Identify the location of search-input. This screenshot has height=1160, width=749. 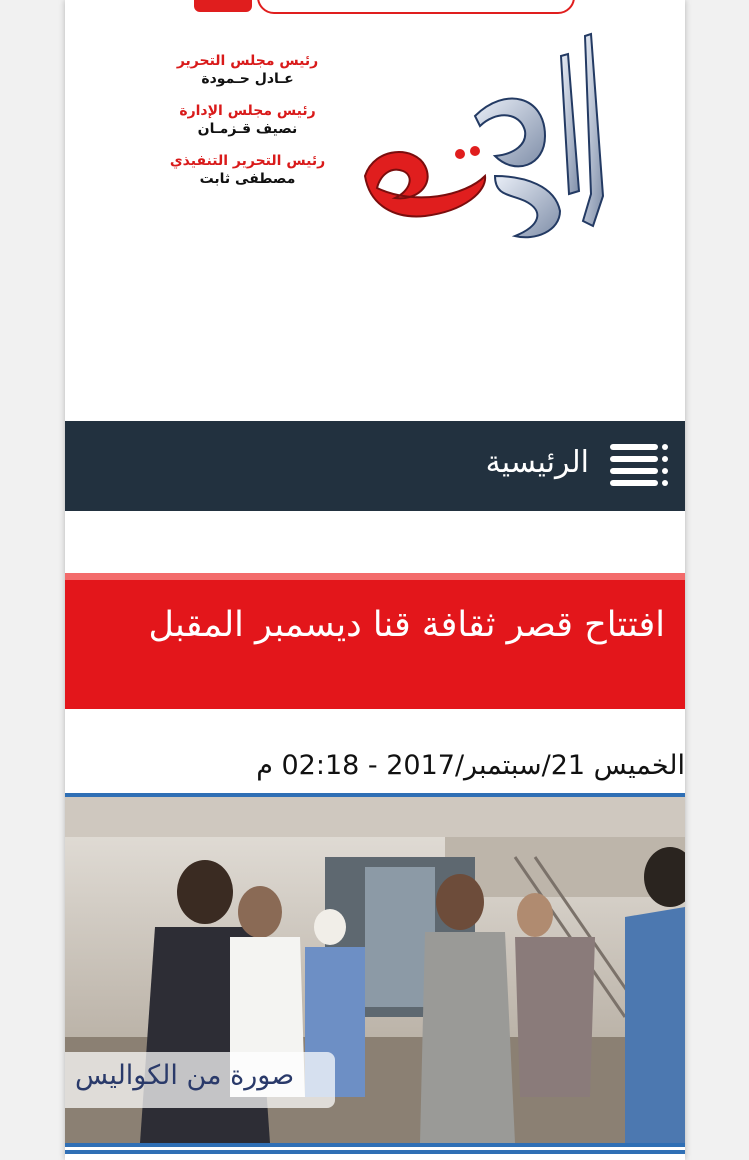
(416, 7).